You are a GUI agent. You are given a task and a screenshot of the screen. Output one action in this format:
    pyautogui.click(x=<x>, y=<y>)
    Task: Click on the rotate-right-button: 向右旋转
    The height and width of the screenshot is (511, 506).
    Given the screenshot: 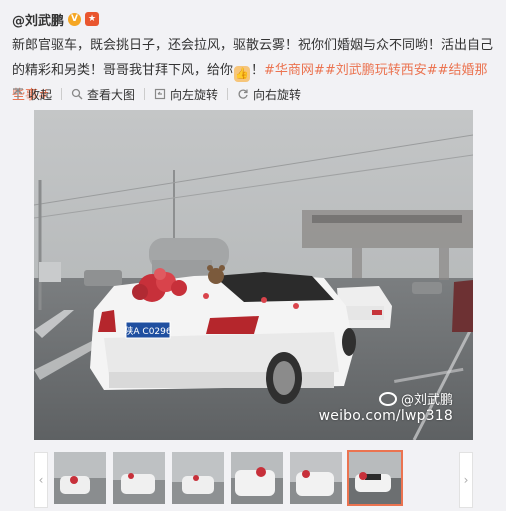 What is the action you would take?
    pyautogui.click(x=269, y=94)
    